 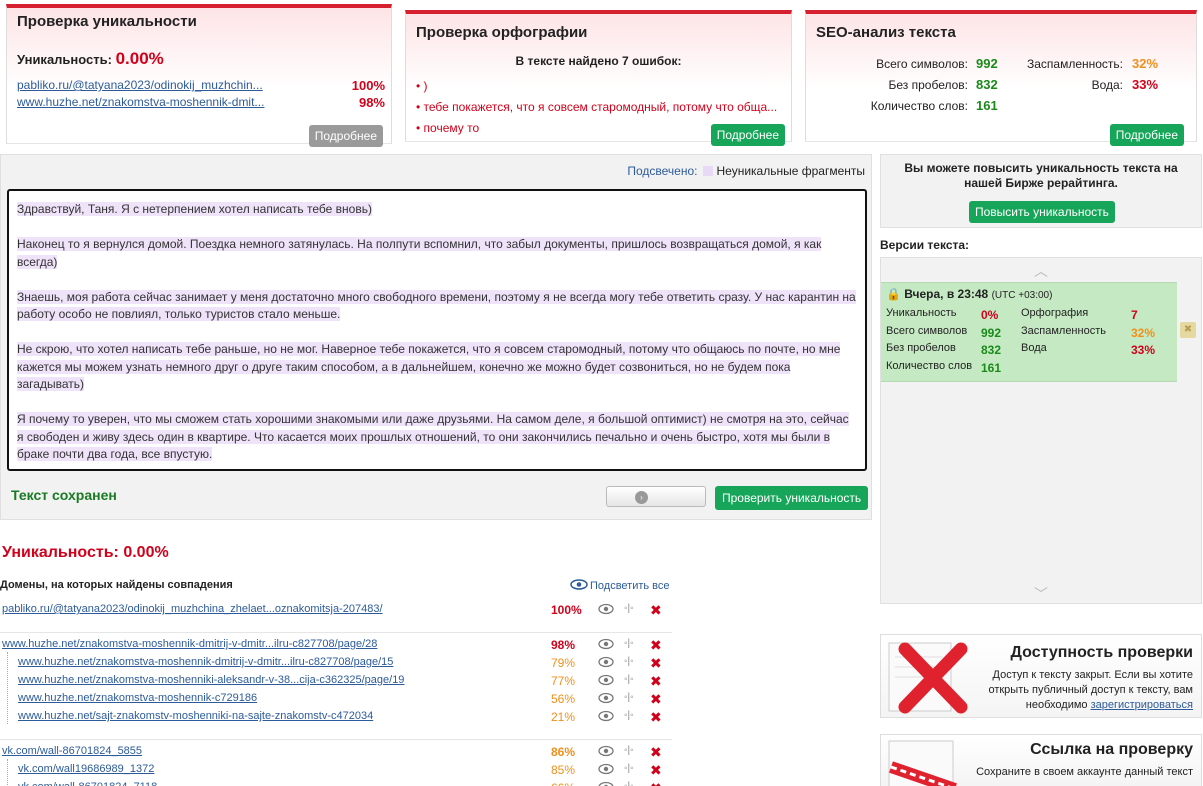 I want to click on uniqueness-value: 0.00%, so click(x=139, y=58).